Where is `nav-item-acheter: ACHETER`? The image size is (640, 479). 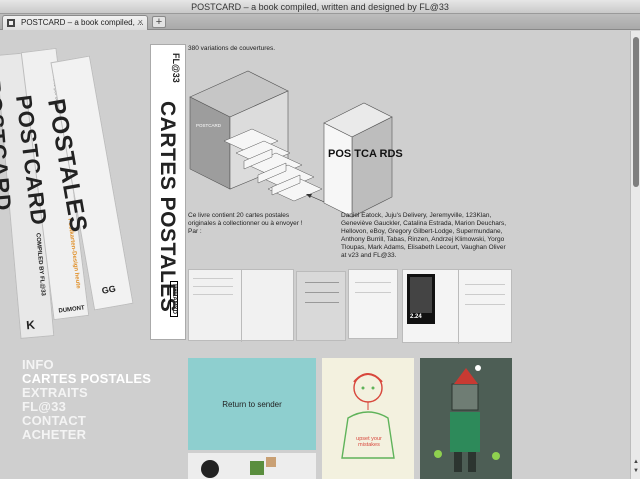 nav-item-acheter: ACHETER is located at coordinates (86, 435).